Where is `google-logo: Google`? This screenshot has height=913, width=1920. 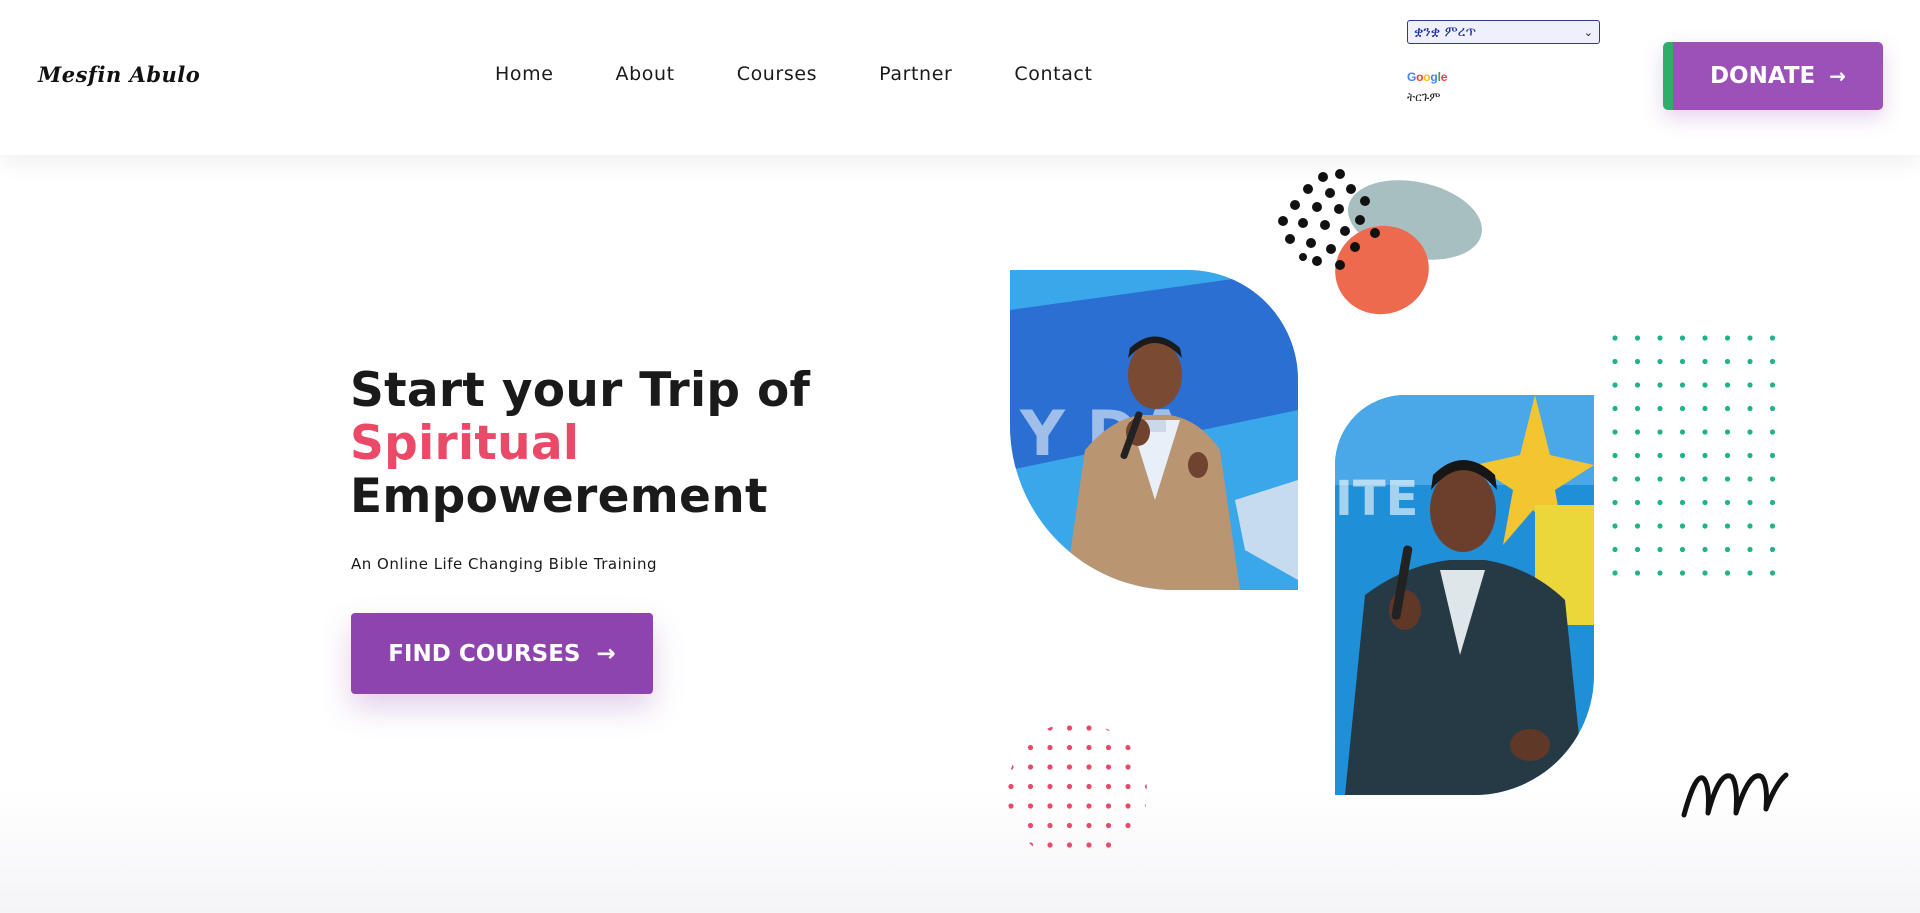
google-logo: Google is located at coordinates (1427, 77).